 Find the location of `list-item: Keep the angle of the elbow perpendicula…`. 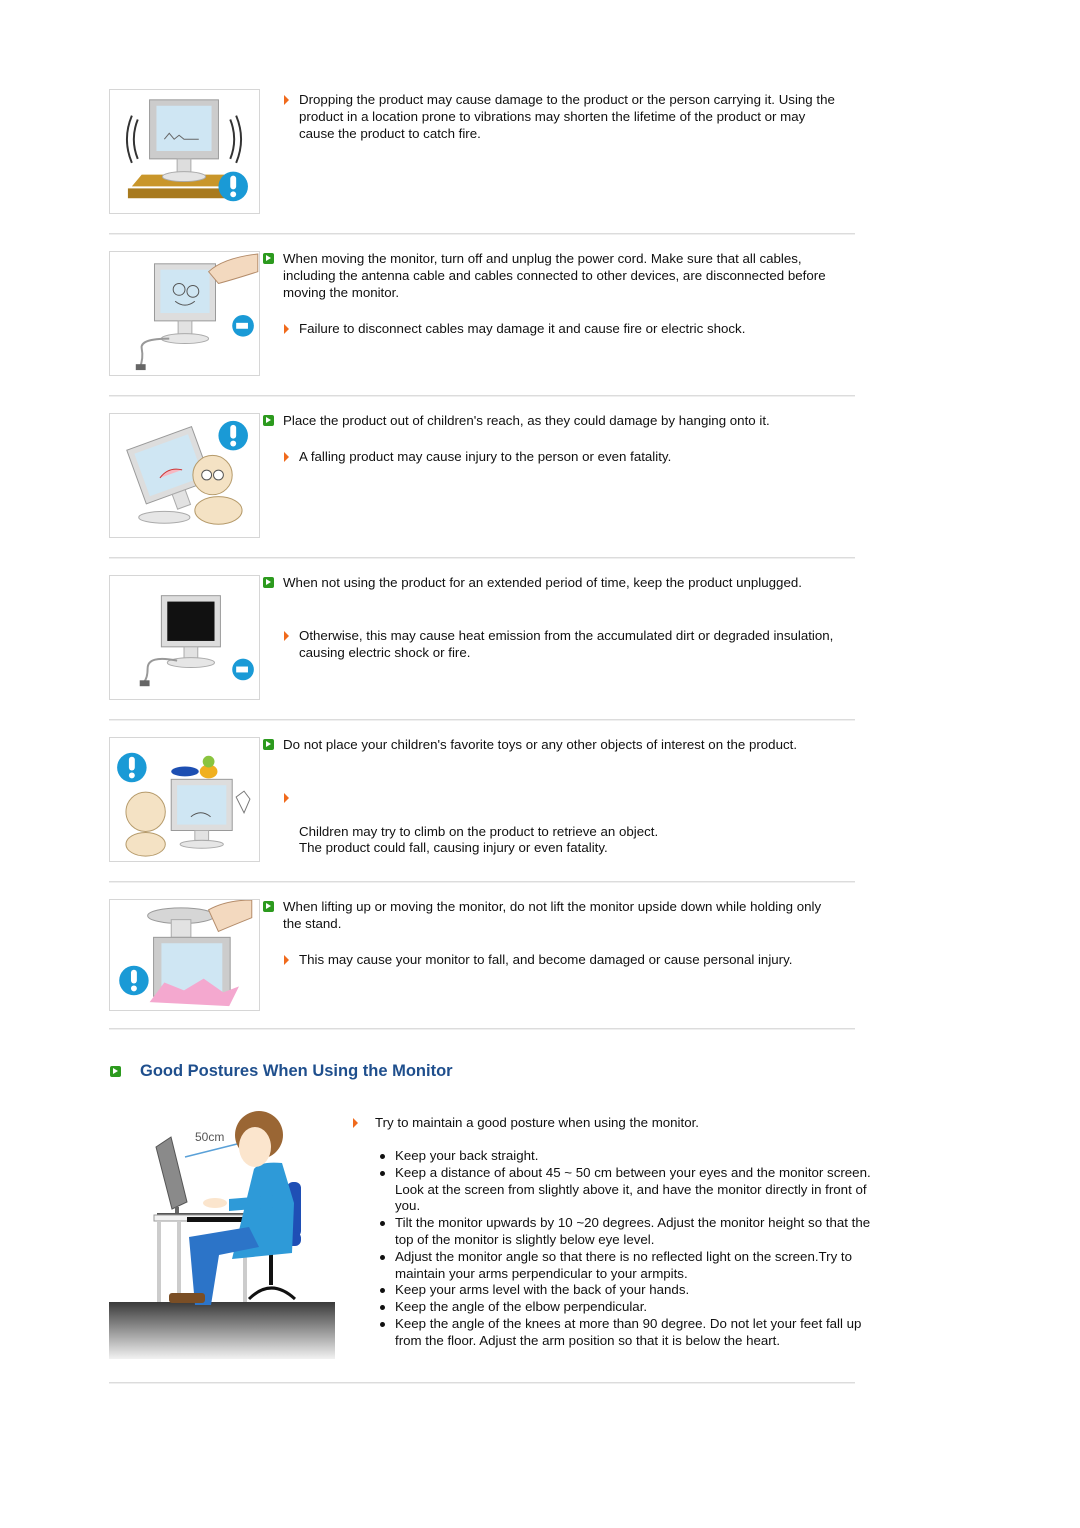

list-item: Keep the angle of the elbow perpendicula… is located at coordinates (627, 1307).